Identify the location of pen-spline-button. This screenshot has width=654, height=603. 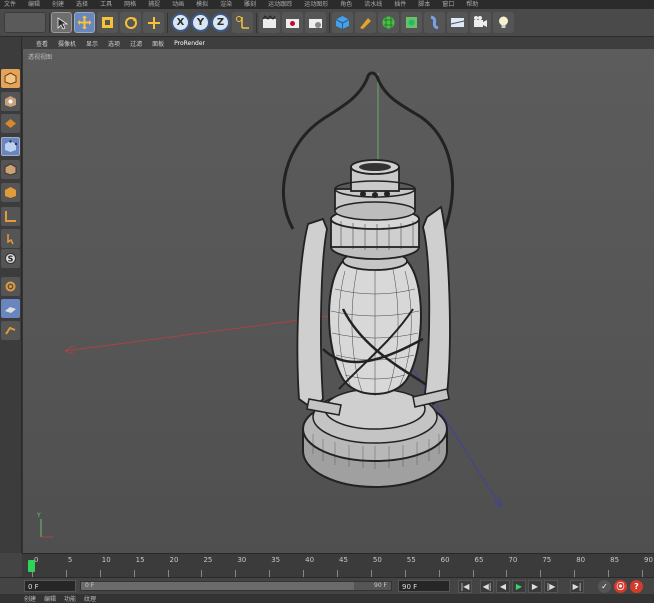
(365, 22).